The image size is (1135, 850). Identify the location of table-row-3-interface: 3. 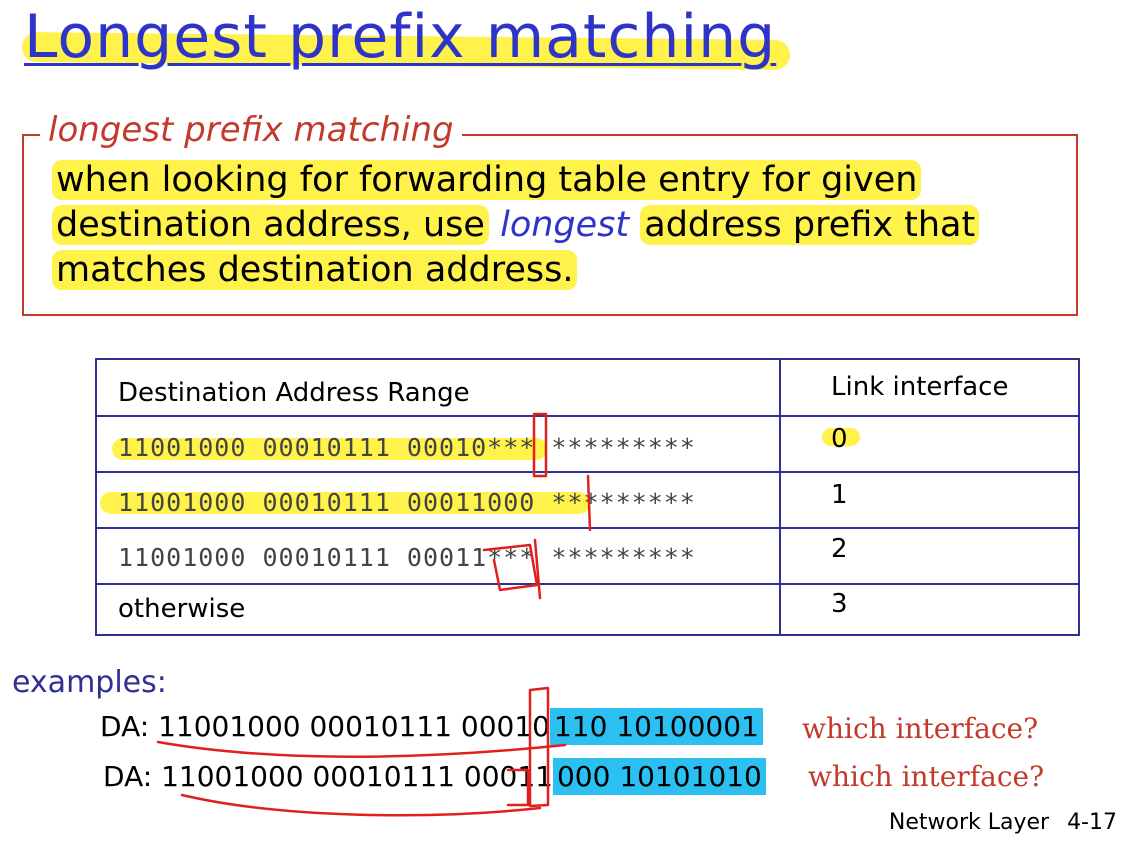
(839, 604).